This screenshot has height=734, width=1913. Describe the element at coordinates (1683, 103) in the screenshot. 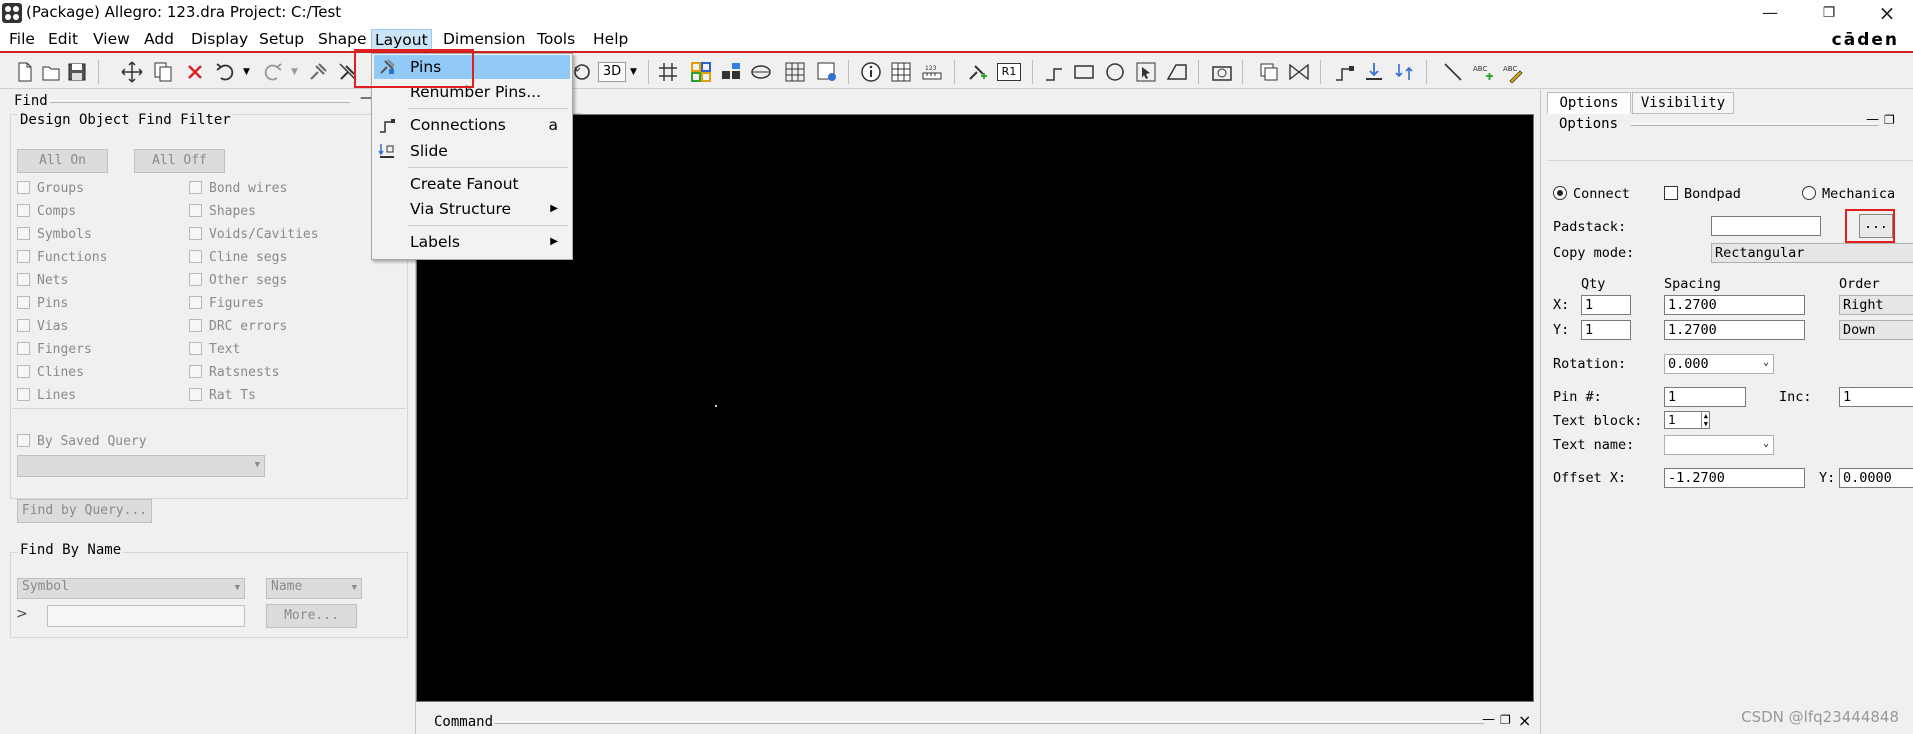

I see `tab-visibility: Visibility` at that location.